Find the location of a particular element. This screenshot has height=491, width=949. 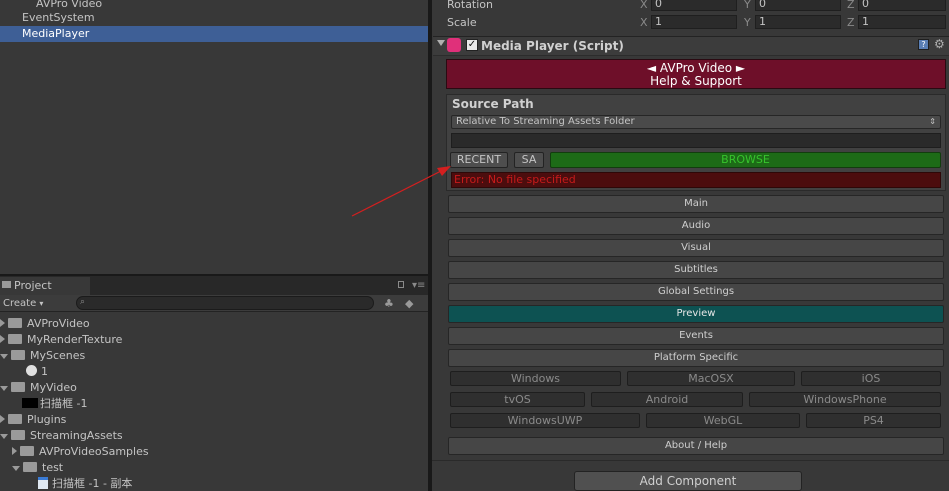

path-type-dropdown: Relative To Streaming Assets Folder ⇕ is located at coordinates (696, 122).